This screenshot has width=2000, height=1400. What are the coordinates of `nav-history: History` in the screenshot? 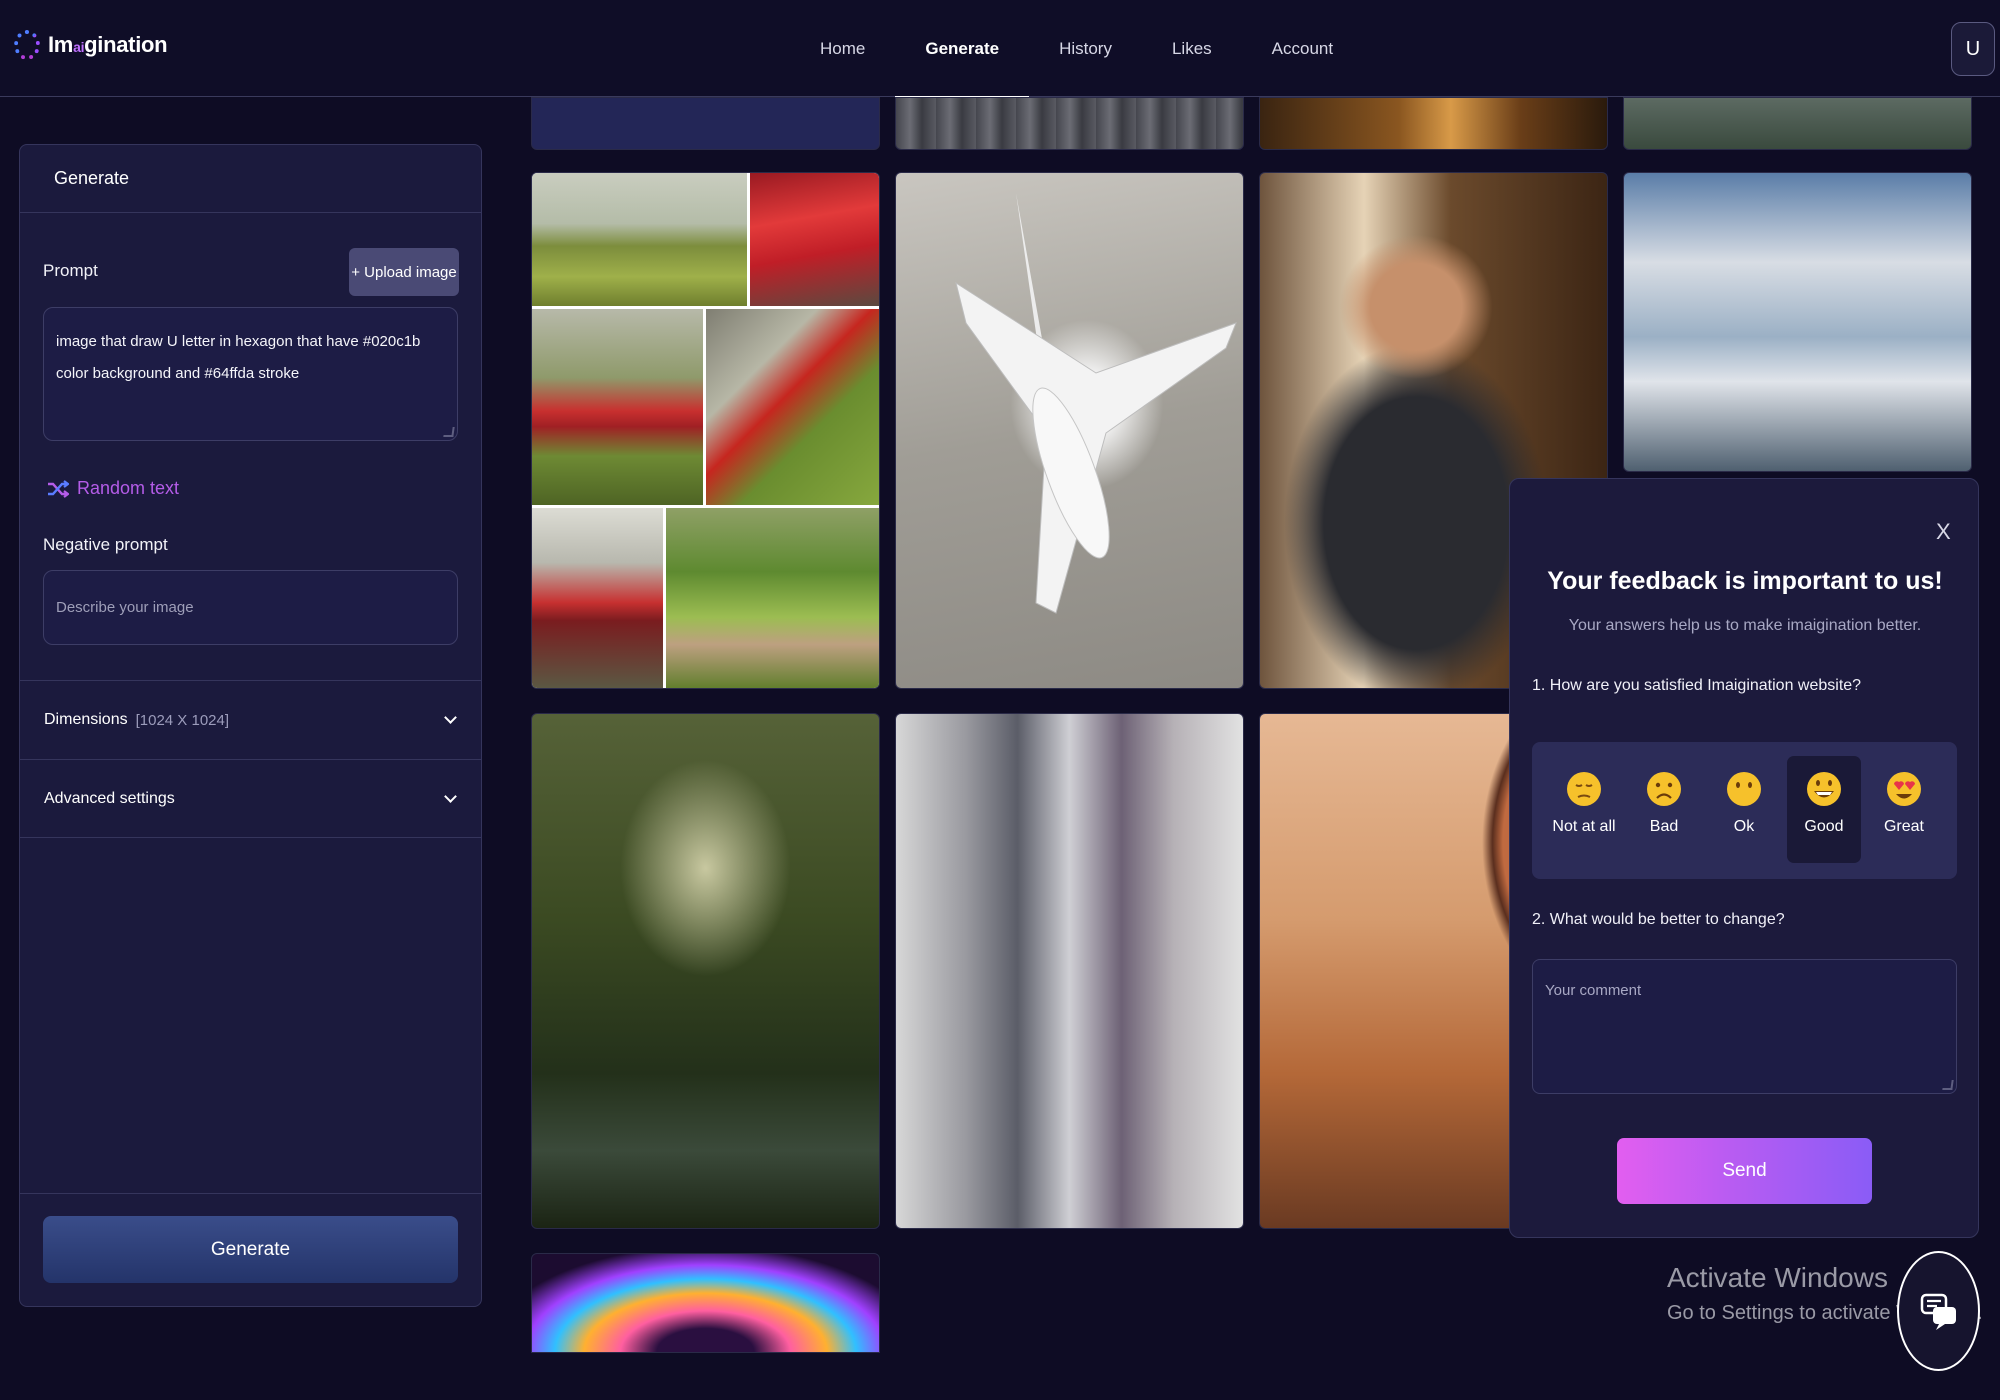 It's located at (1085, 48).